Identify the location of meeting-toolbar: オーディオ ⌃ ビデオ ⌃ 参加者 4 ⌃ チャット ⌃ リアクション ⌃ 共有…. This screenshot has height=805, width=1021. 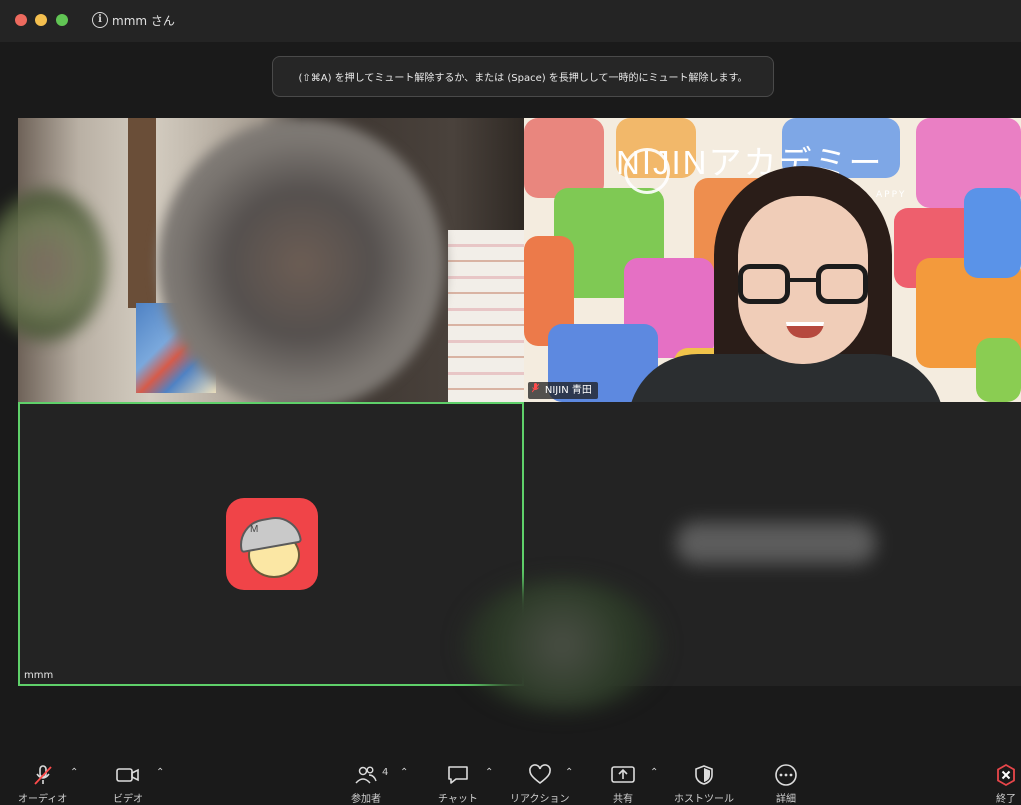
(510, 778).